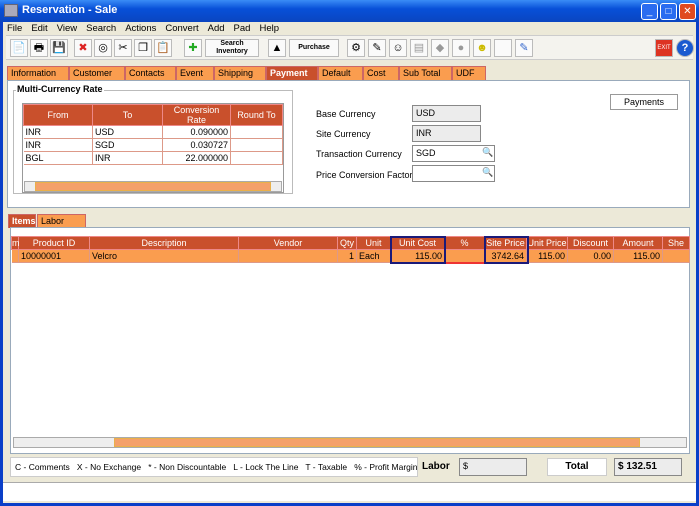  I want to click on help-icon: ?, so click(685, 48).